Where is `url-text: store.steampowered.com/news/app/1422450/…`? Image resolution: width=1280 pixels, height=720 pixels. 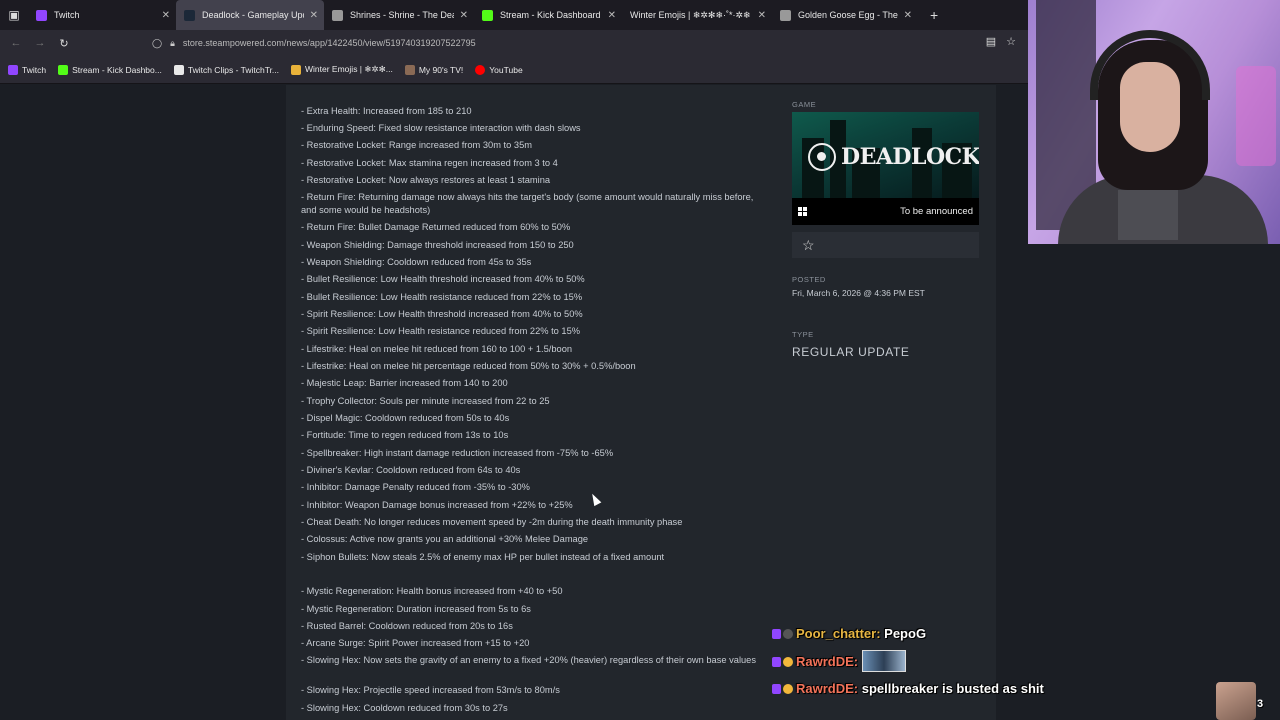 url-text: store.steampowered.com/news/app/1422450/… is located at coordinates (329, 43).